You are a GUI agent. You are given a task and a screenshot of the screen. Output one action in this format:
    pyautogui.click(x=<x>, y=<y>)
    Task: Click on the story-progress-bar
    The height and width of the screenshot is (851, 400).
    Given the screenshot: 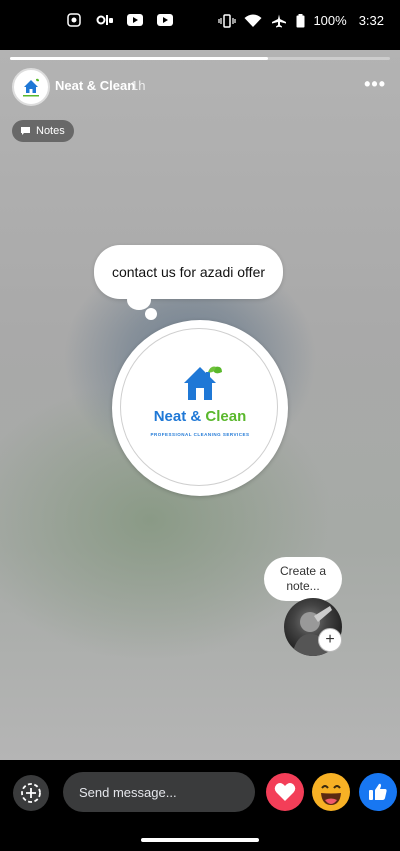 What is the action you would take?
    pyautogui.click(x=200, y=58)
    